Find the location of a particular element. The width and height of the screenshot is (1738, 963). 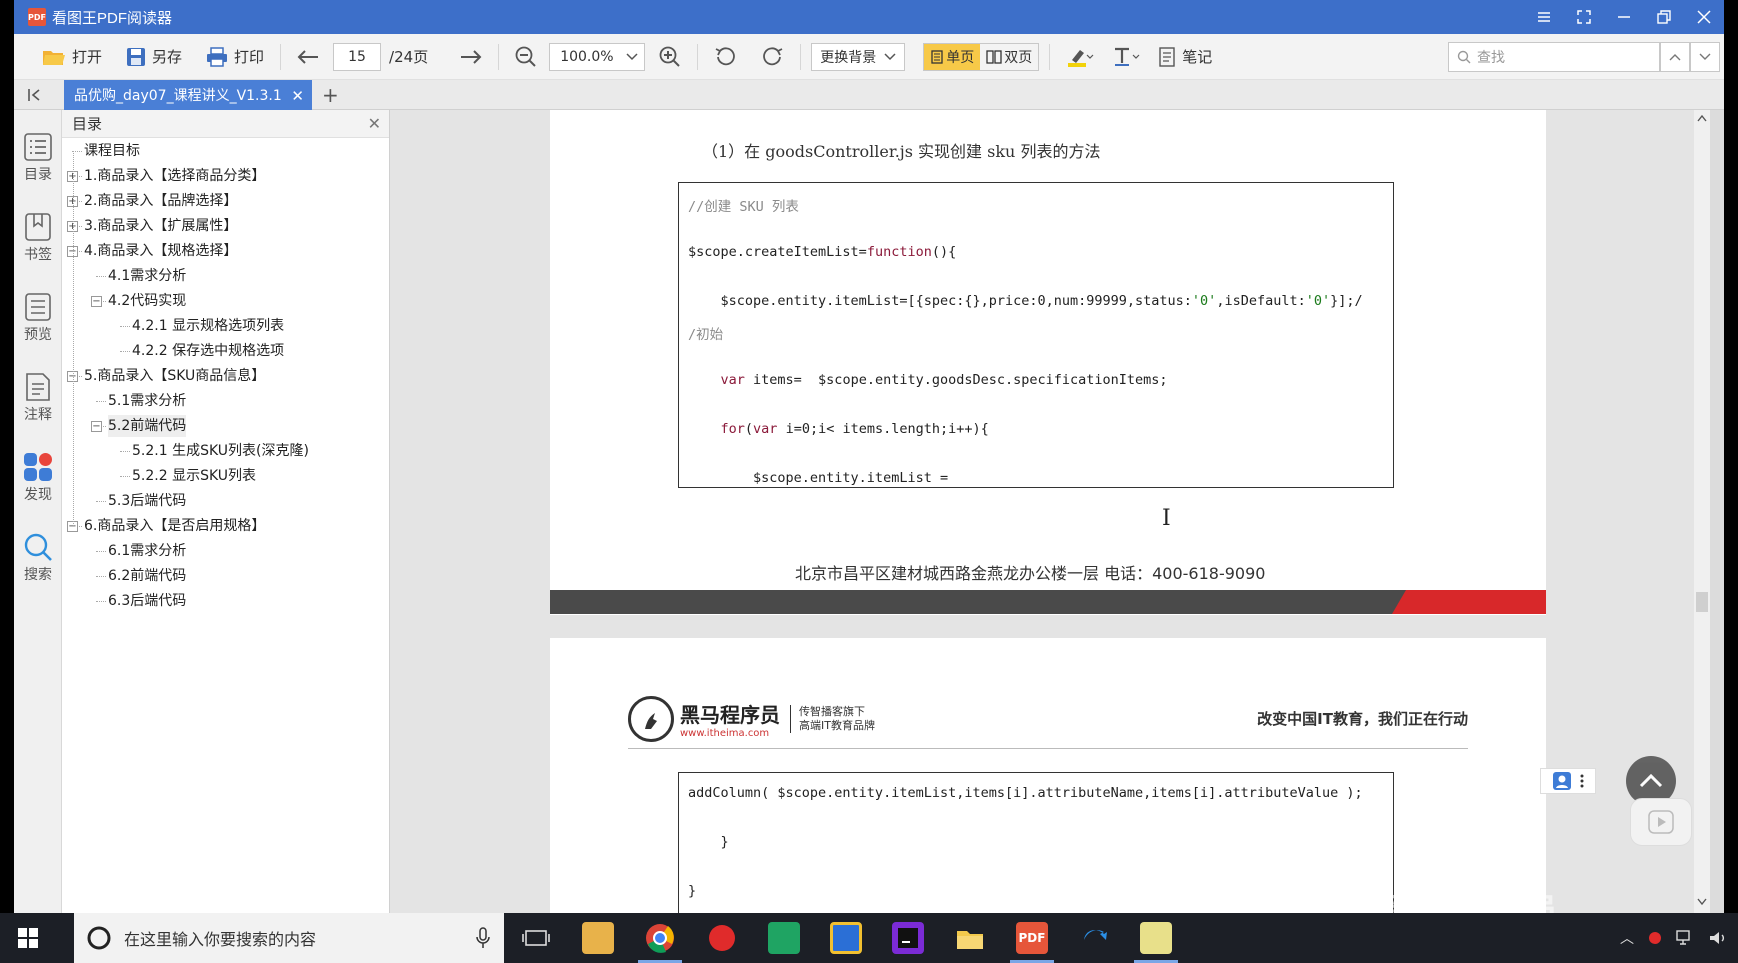

sidebar-item-discover: 发现 is located at coordinates (38, 478).